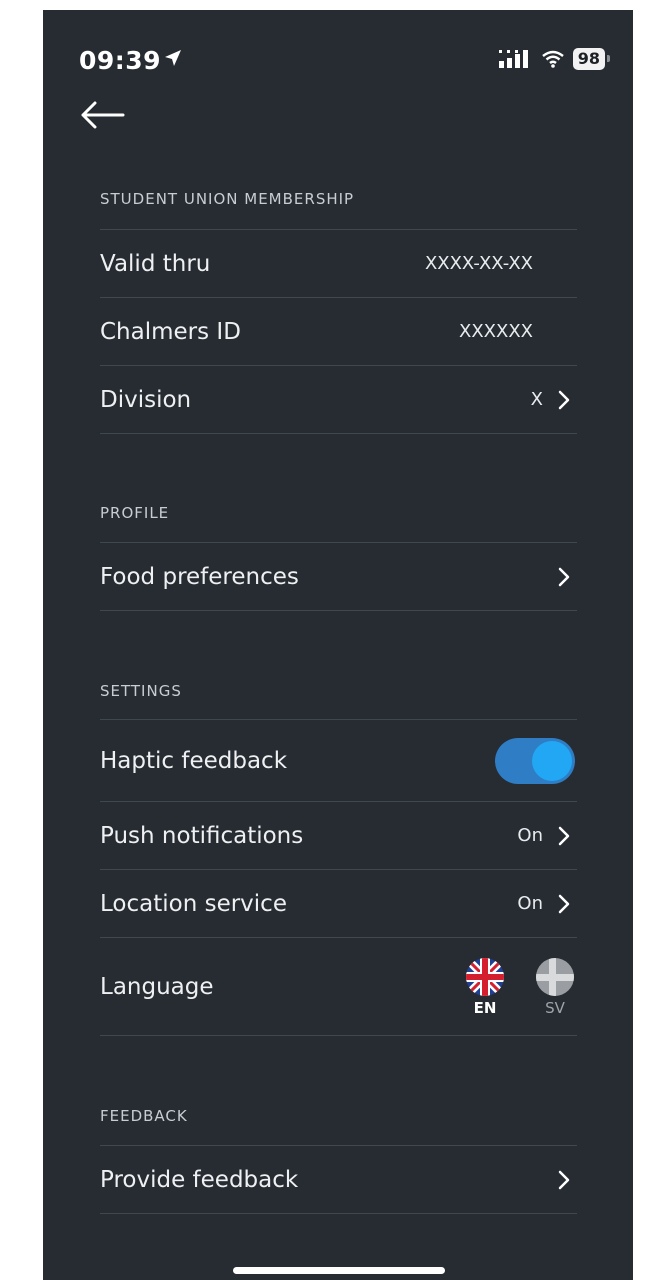 The width and height of the screenshot is (646, 1280). Describe the element at coordinates (338, 331) in the screenshot. I see `chalmers-id-row: Chalmers ID XXXXXX` at that location.